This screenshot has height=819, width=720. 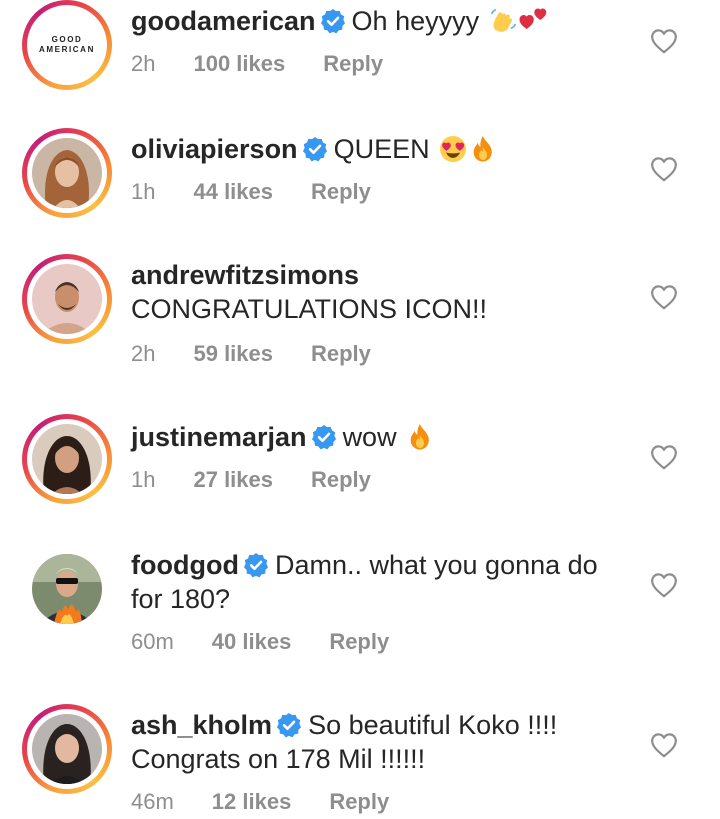 What do you see at coordinates (252, 642) in the screenshot?
I see `likes-count: 40 likes` at bounding box center [252, 642].